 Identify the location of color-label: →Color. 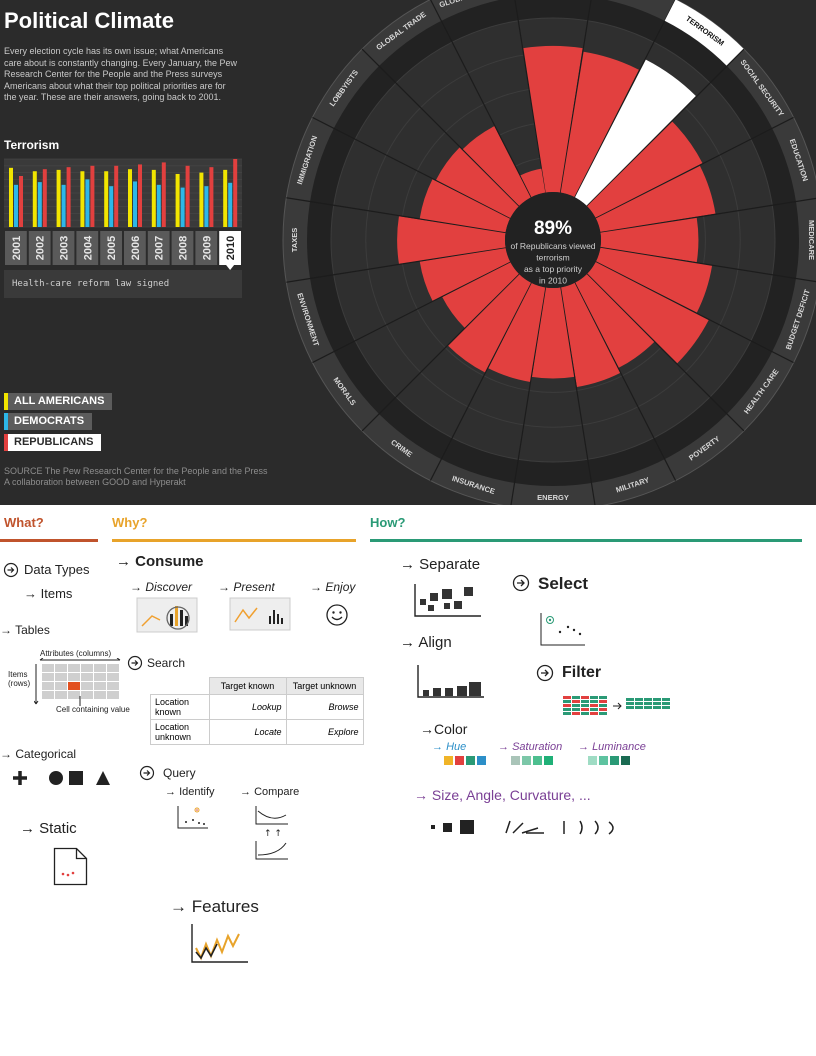
(444, 729).